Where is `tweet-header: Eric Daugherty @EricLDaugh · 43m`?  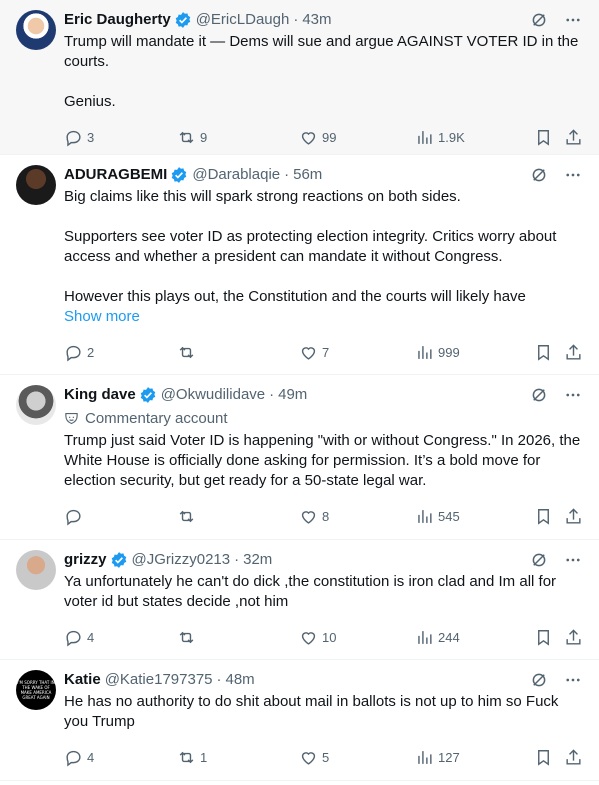
tweet-header: Eric Daugherty @EricLDaugh · 43m is located at coordinates (323, 20).